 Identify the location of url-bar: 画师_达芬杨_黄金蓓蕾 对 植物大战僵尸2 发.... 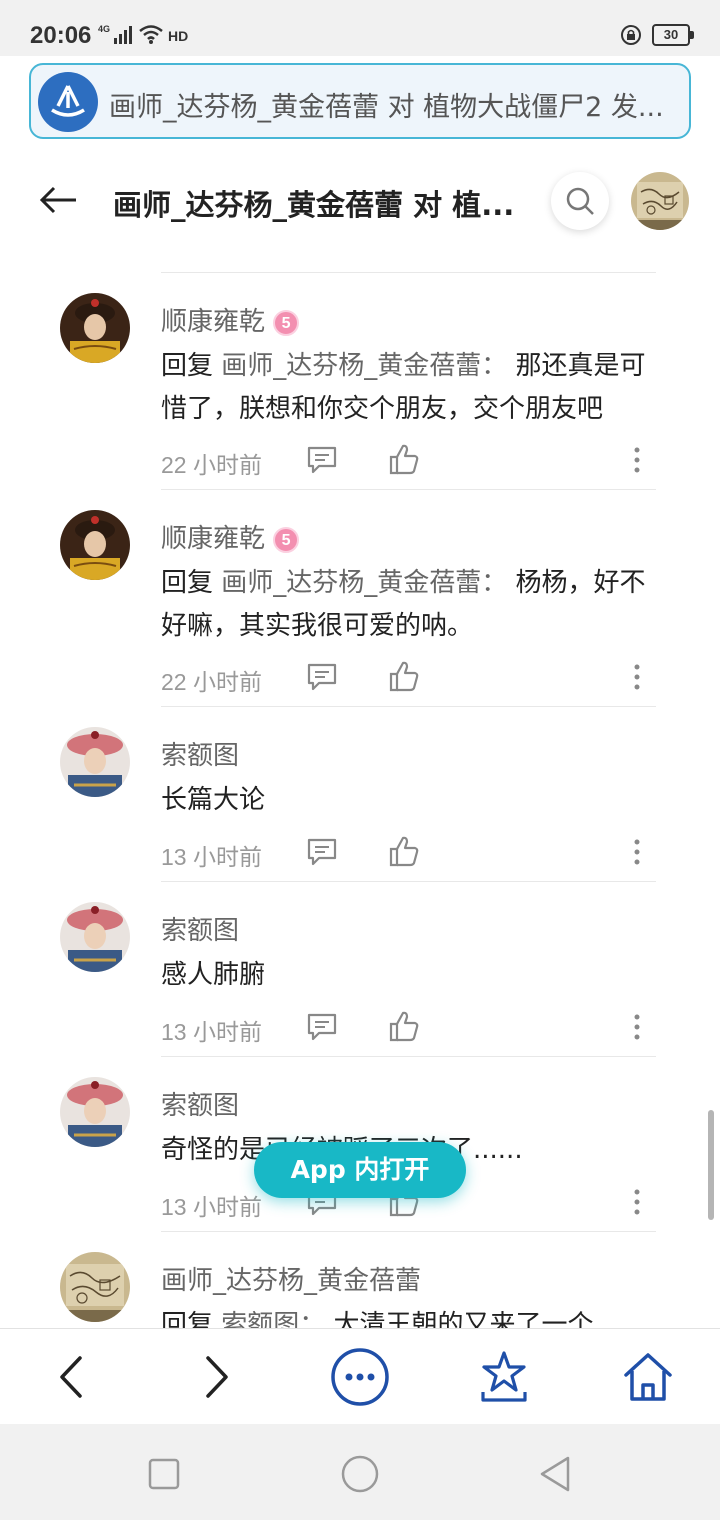
(360, 101).